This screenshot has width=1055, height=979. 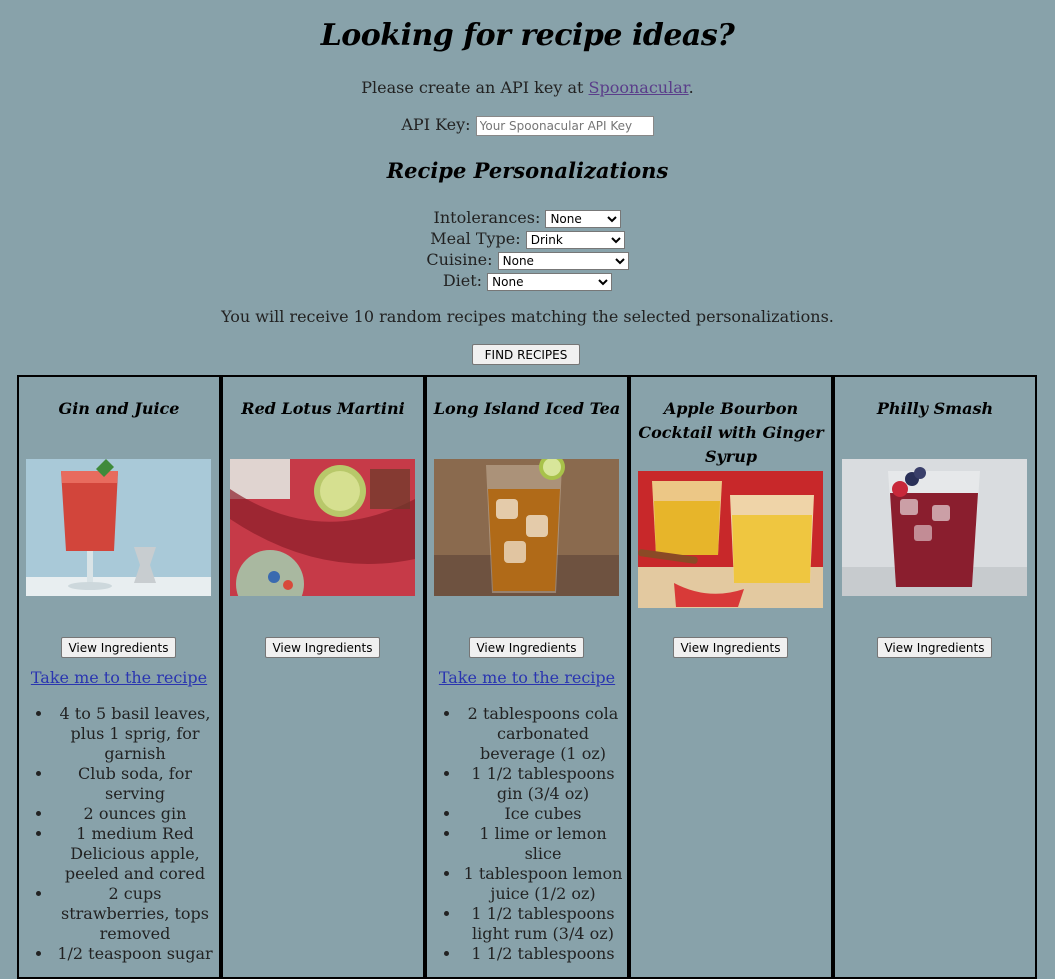 I want to click on api-key-row: API Key:, so click(x=527, y=125).